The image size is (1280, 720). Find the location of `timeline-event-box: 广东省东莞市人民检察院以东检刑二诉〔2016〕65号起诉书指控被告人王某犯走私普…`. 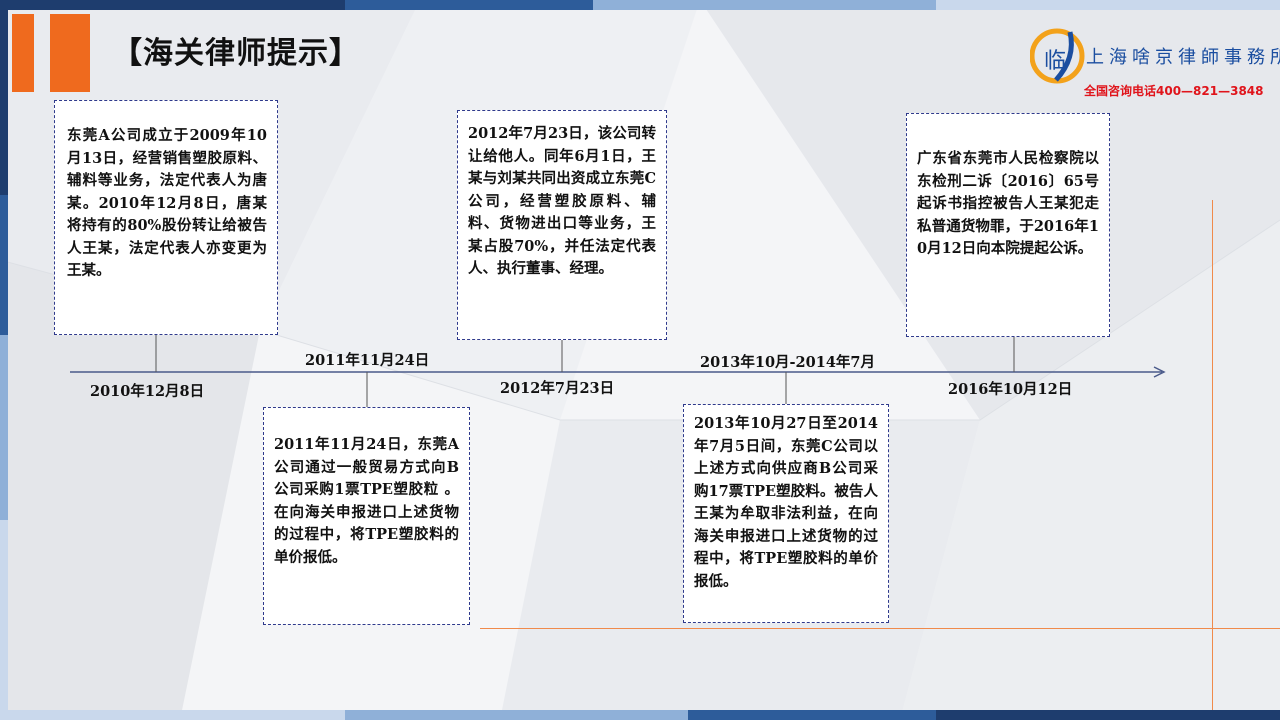

timeline-event-box: 广东省东莞市人民检察院以东检刑二诉〔2016〕65号起诉书指控被告人王某犯走私普… is located at coordinates (1008, 225).